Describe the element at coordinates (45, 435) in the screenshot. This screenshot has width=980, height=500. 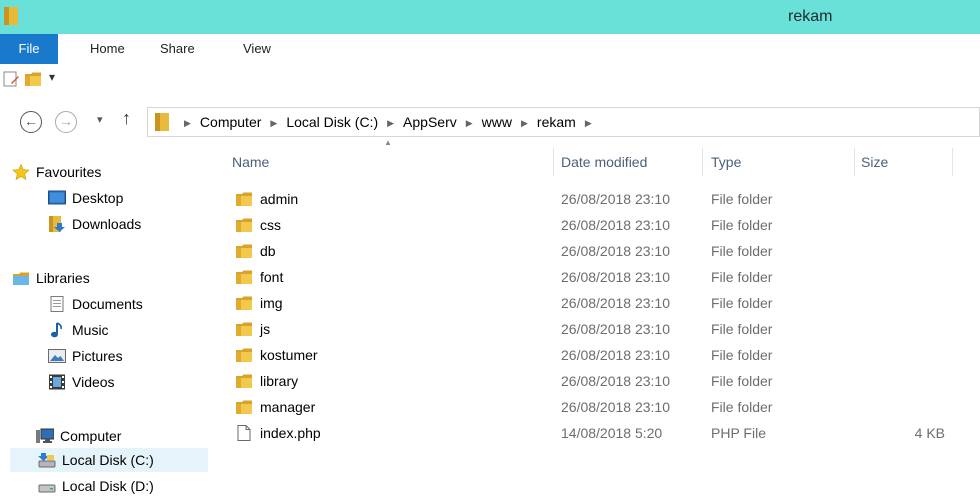
I see `computer-icon` at that location.